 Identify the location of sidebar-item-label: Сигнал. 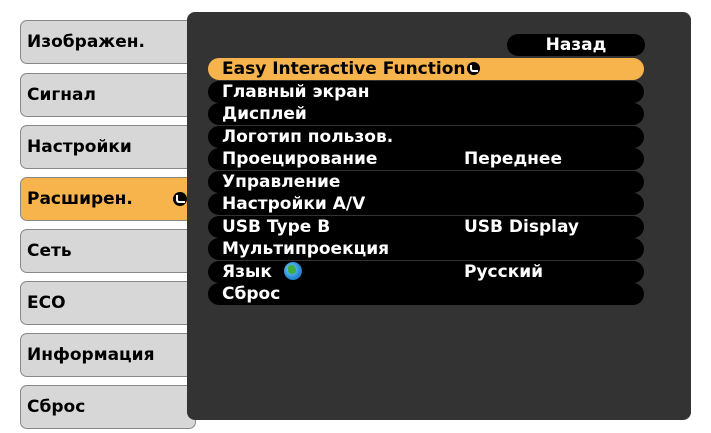
(61, 95).